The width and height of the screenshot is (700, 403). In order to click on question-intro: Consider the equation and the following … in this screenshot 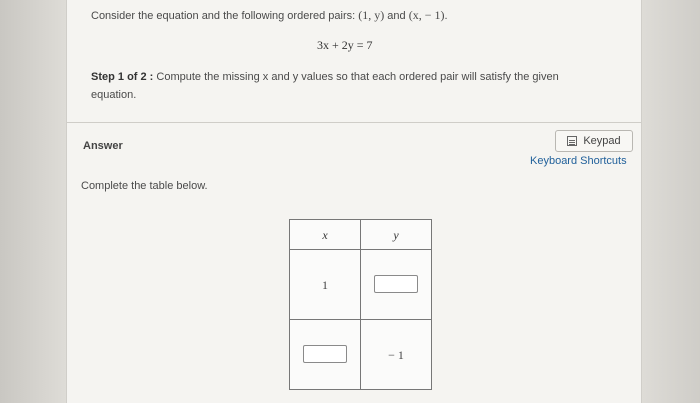, I will do `click(225, 16)`.